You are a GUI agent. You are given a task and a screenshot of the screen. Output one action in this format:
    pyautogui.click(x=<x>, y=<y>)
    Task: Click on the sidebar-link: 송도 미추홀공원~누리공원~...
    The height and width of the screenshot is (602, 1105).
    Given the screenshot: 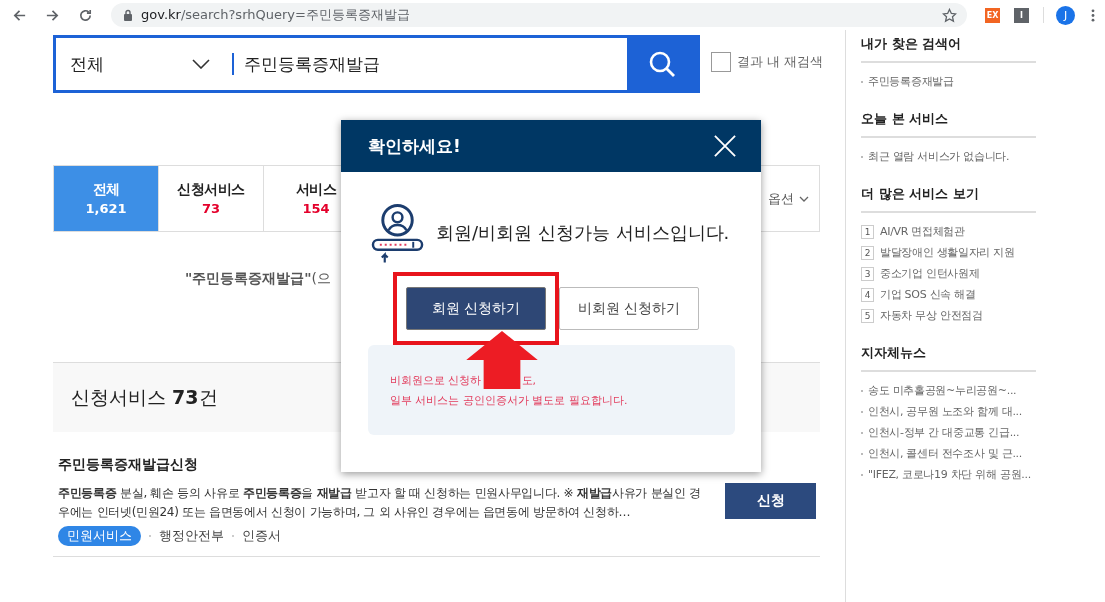 What is the action you would take?
    pyautogui.click(x=939, y=390)
    